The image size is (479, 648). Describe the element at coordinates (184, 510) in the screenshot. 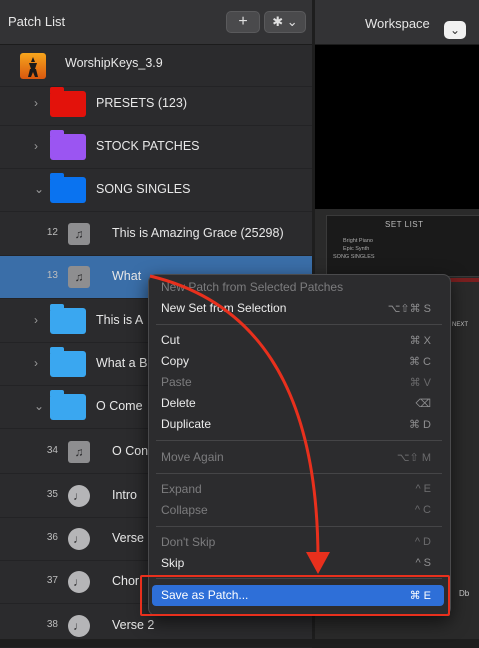

I see `menu-item-collapse: Collapse` at that location.